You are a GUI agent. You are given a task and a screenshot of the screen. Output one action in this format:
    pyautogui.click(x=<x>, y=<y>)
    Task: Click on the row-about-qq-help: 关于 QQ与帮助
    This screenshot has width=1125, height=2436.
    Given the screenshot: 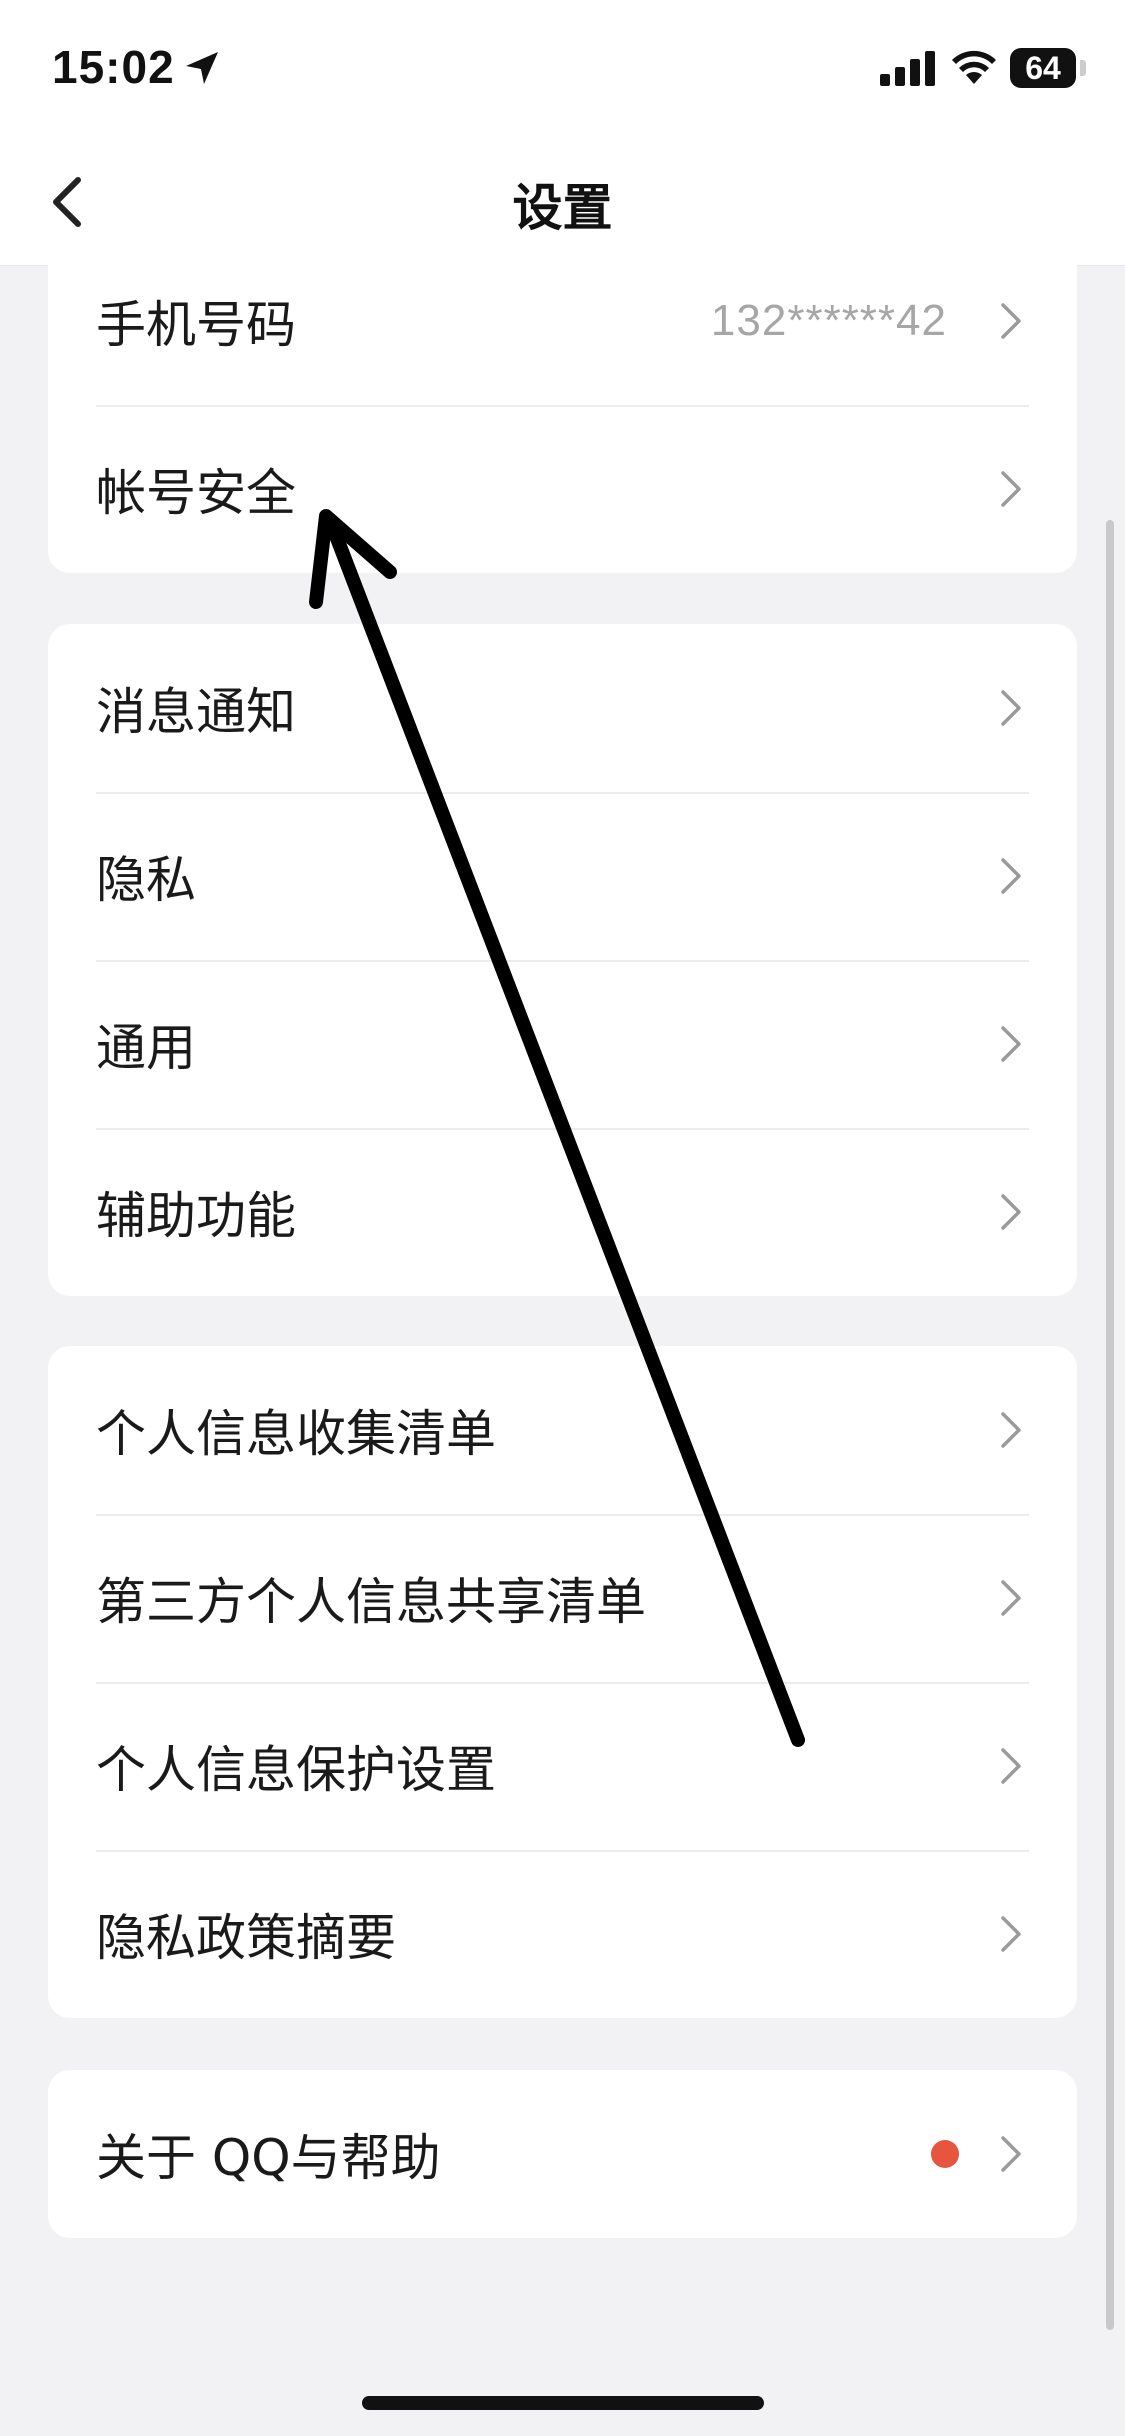 What is the action you would take?
    pyautogui.click(x=562, y=2154)
    